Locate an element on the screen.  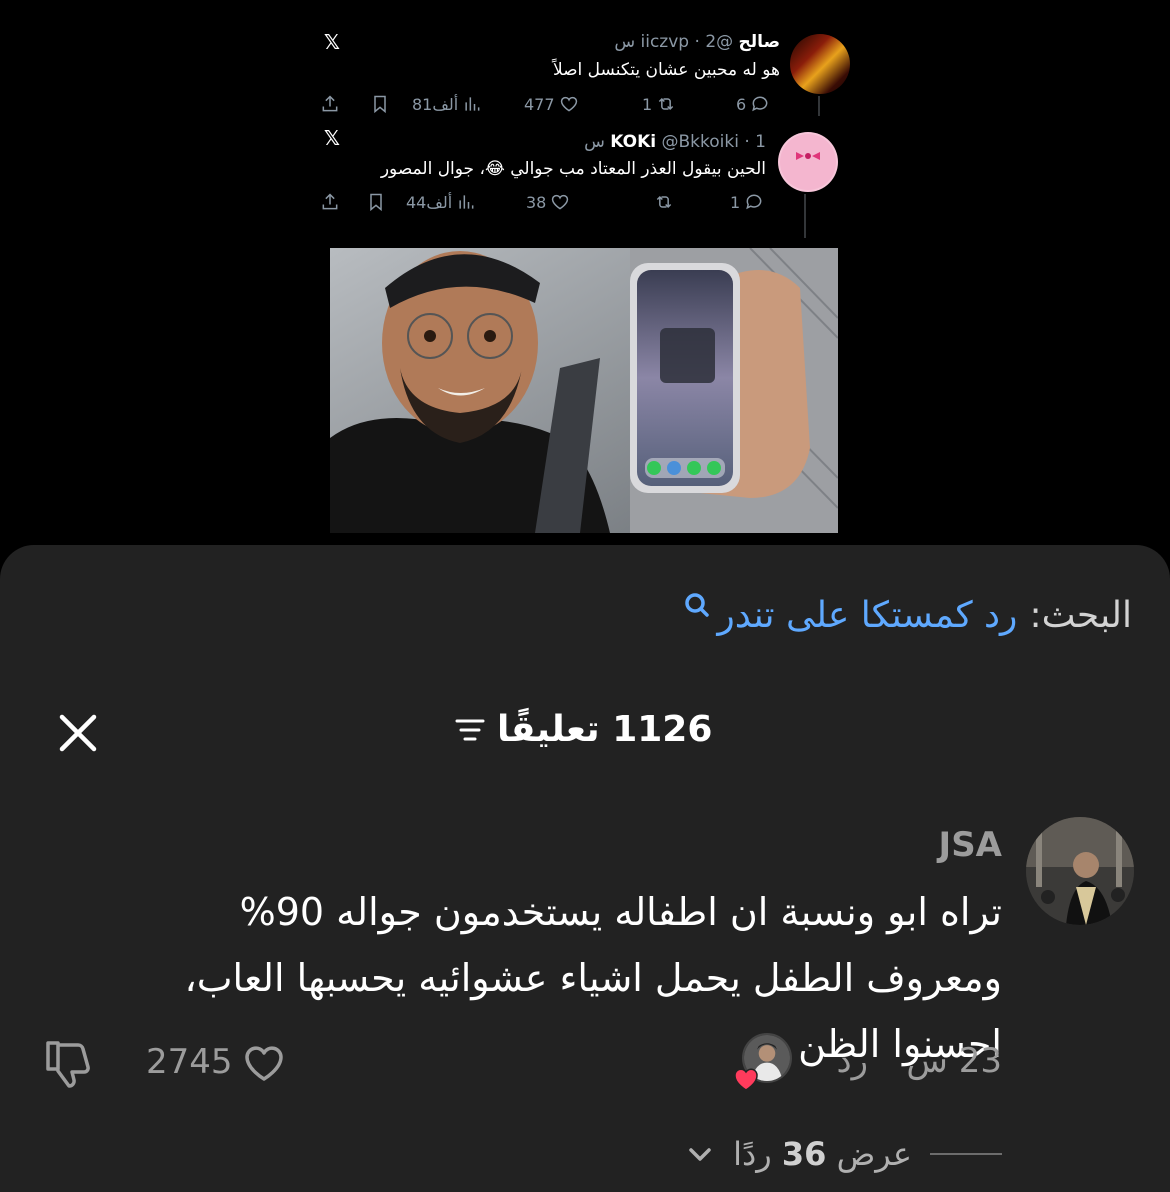
avatar-image is located at coordinates (1080, 871).